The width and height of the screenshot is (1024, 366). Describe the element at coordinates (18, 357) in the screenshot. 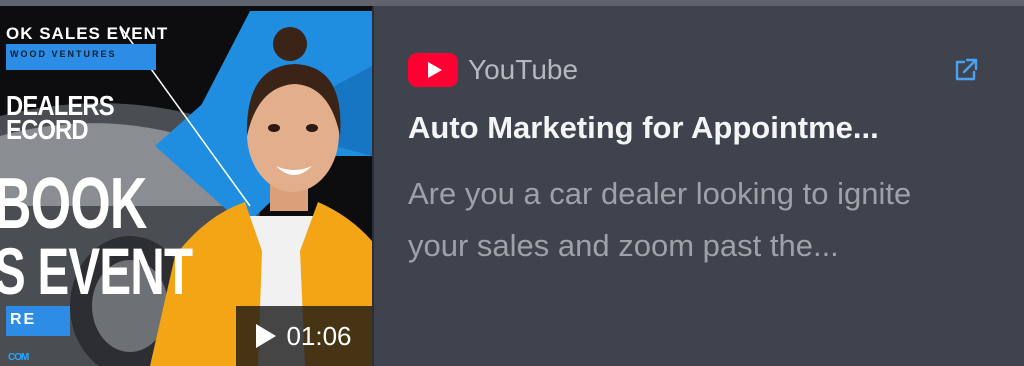

I see `thumbnail-url-text: COM` at that location.